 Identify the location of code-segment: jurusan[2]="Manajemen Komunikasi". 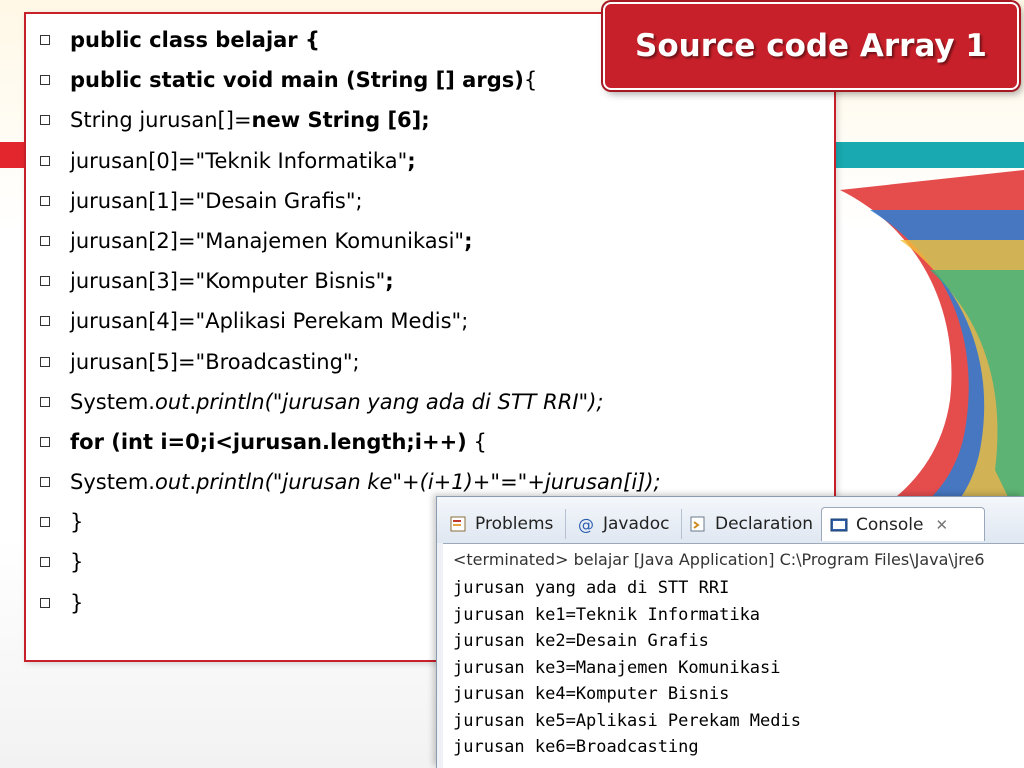
(267, 240).